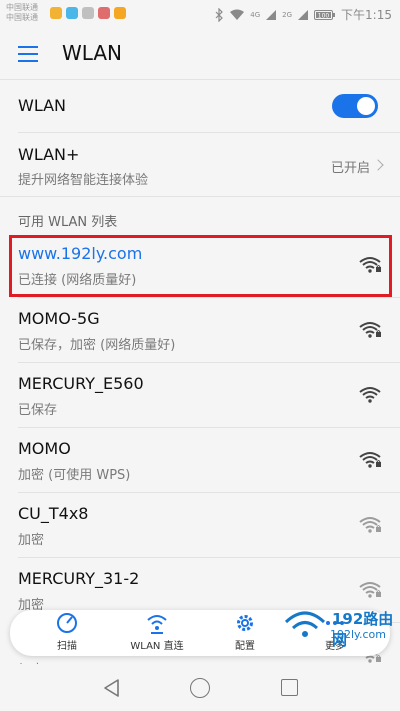  What do you see at coordinates (355, 106) in the screenshot?
I see `wlan-switch` at bounding box center [355, 106].